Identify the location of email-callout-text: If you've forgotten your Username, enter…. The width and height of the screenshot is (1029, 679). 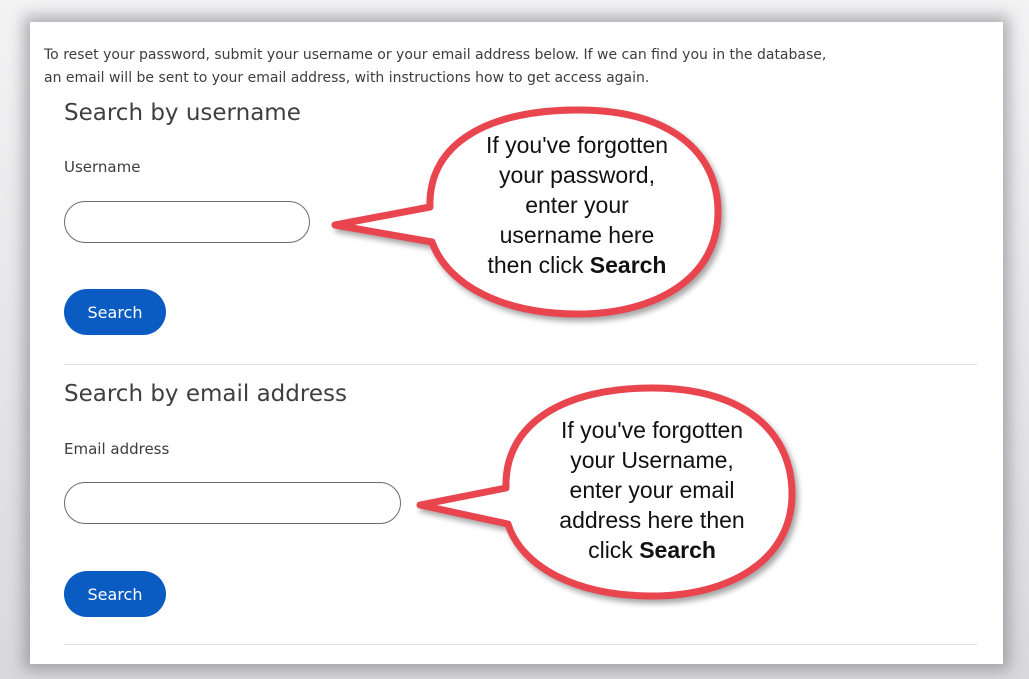
(652, 490).